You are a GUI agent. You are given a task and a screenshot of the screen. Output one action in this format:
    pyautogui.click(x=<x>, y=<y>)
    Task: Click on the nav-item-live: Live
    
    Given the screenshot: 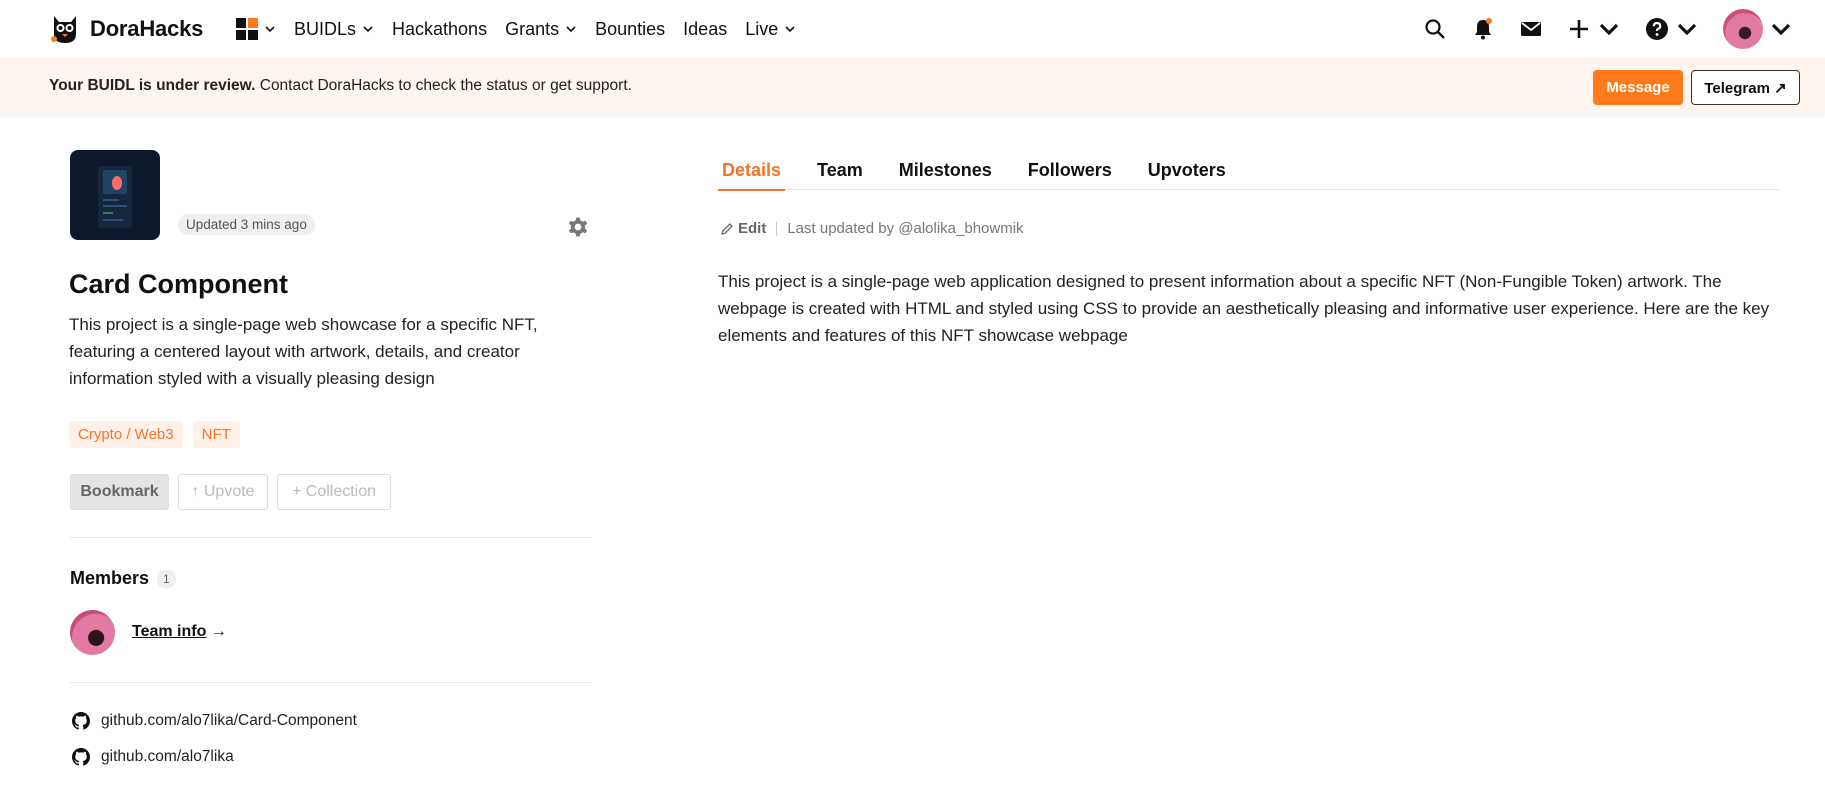 What is the action you would take?
    pyautogui.click(x=770, y=29)
    